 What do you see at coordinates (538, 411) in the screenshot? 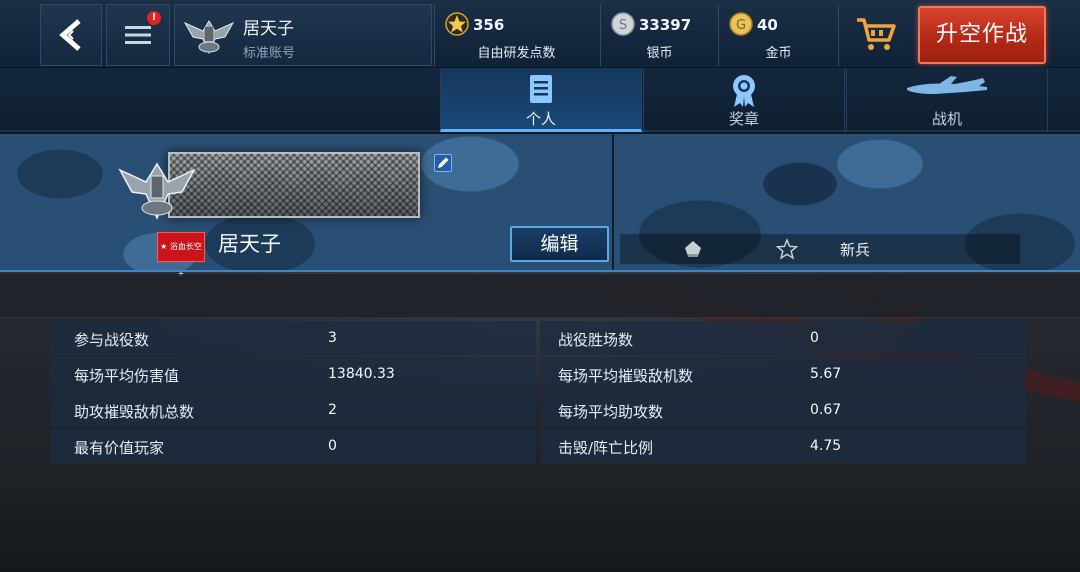
I see `table-row: 助攻摧毁敌机总数 2 每场平均助攻数 0.67` at bounding box center [538, 411].